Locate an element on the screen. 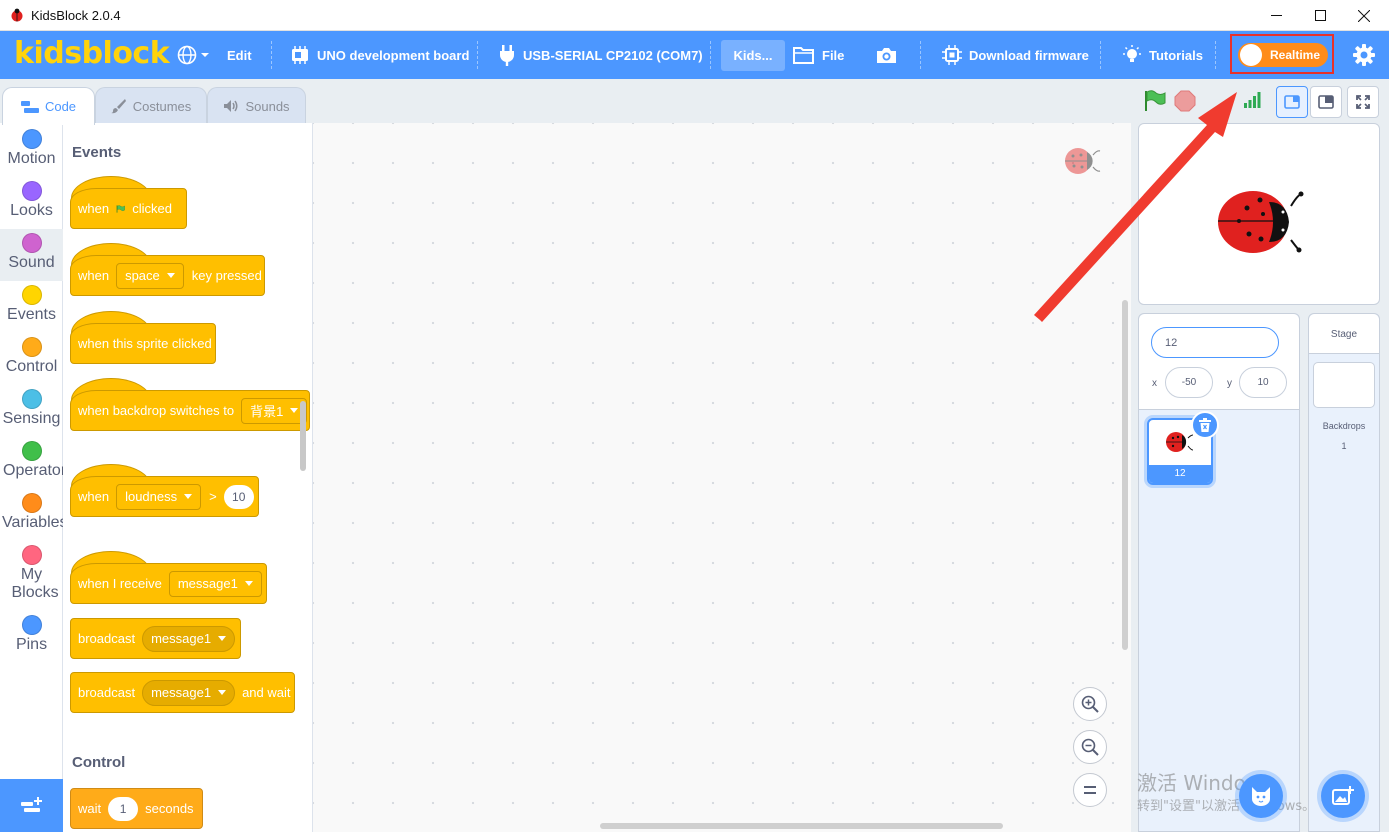 Image resolution: width=1389 pixels, height=832 pixels. code-blocks-icon is located at coordinates (29, 106).